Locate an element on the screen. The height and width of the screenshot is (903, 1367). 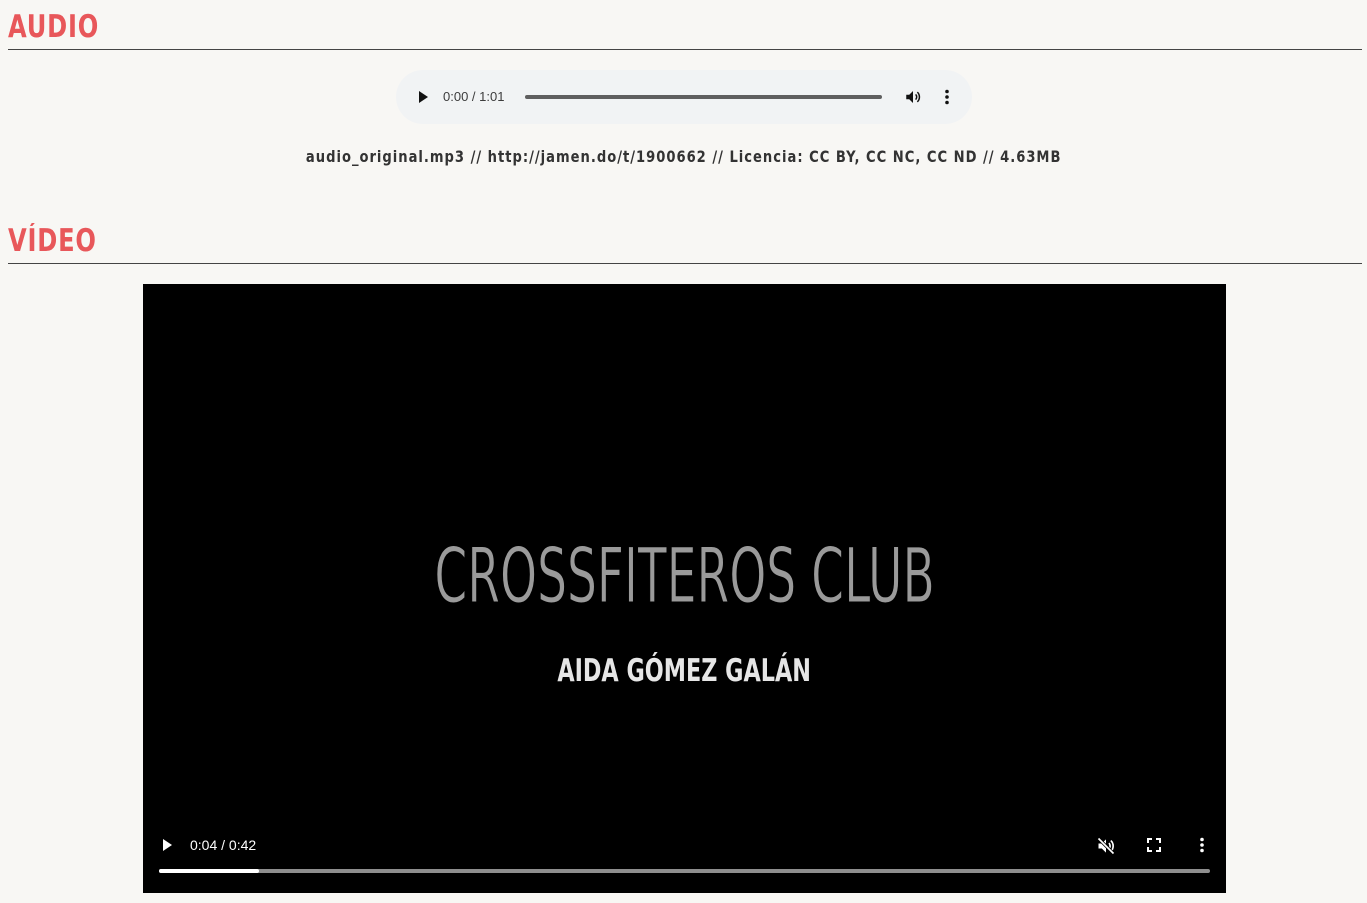
video-heading: VÍDEO is located at coordinates (52, 241).